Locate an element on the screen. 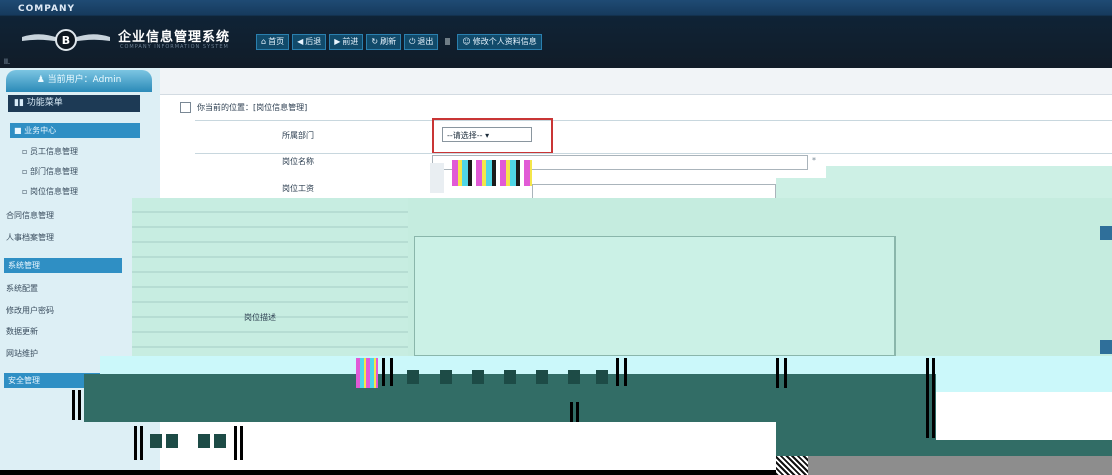 This screenshot has height=475, width=1112. sidebar-item-position: ▫ 岗位信息管理 is located at coordinates (50, 191).